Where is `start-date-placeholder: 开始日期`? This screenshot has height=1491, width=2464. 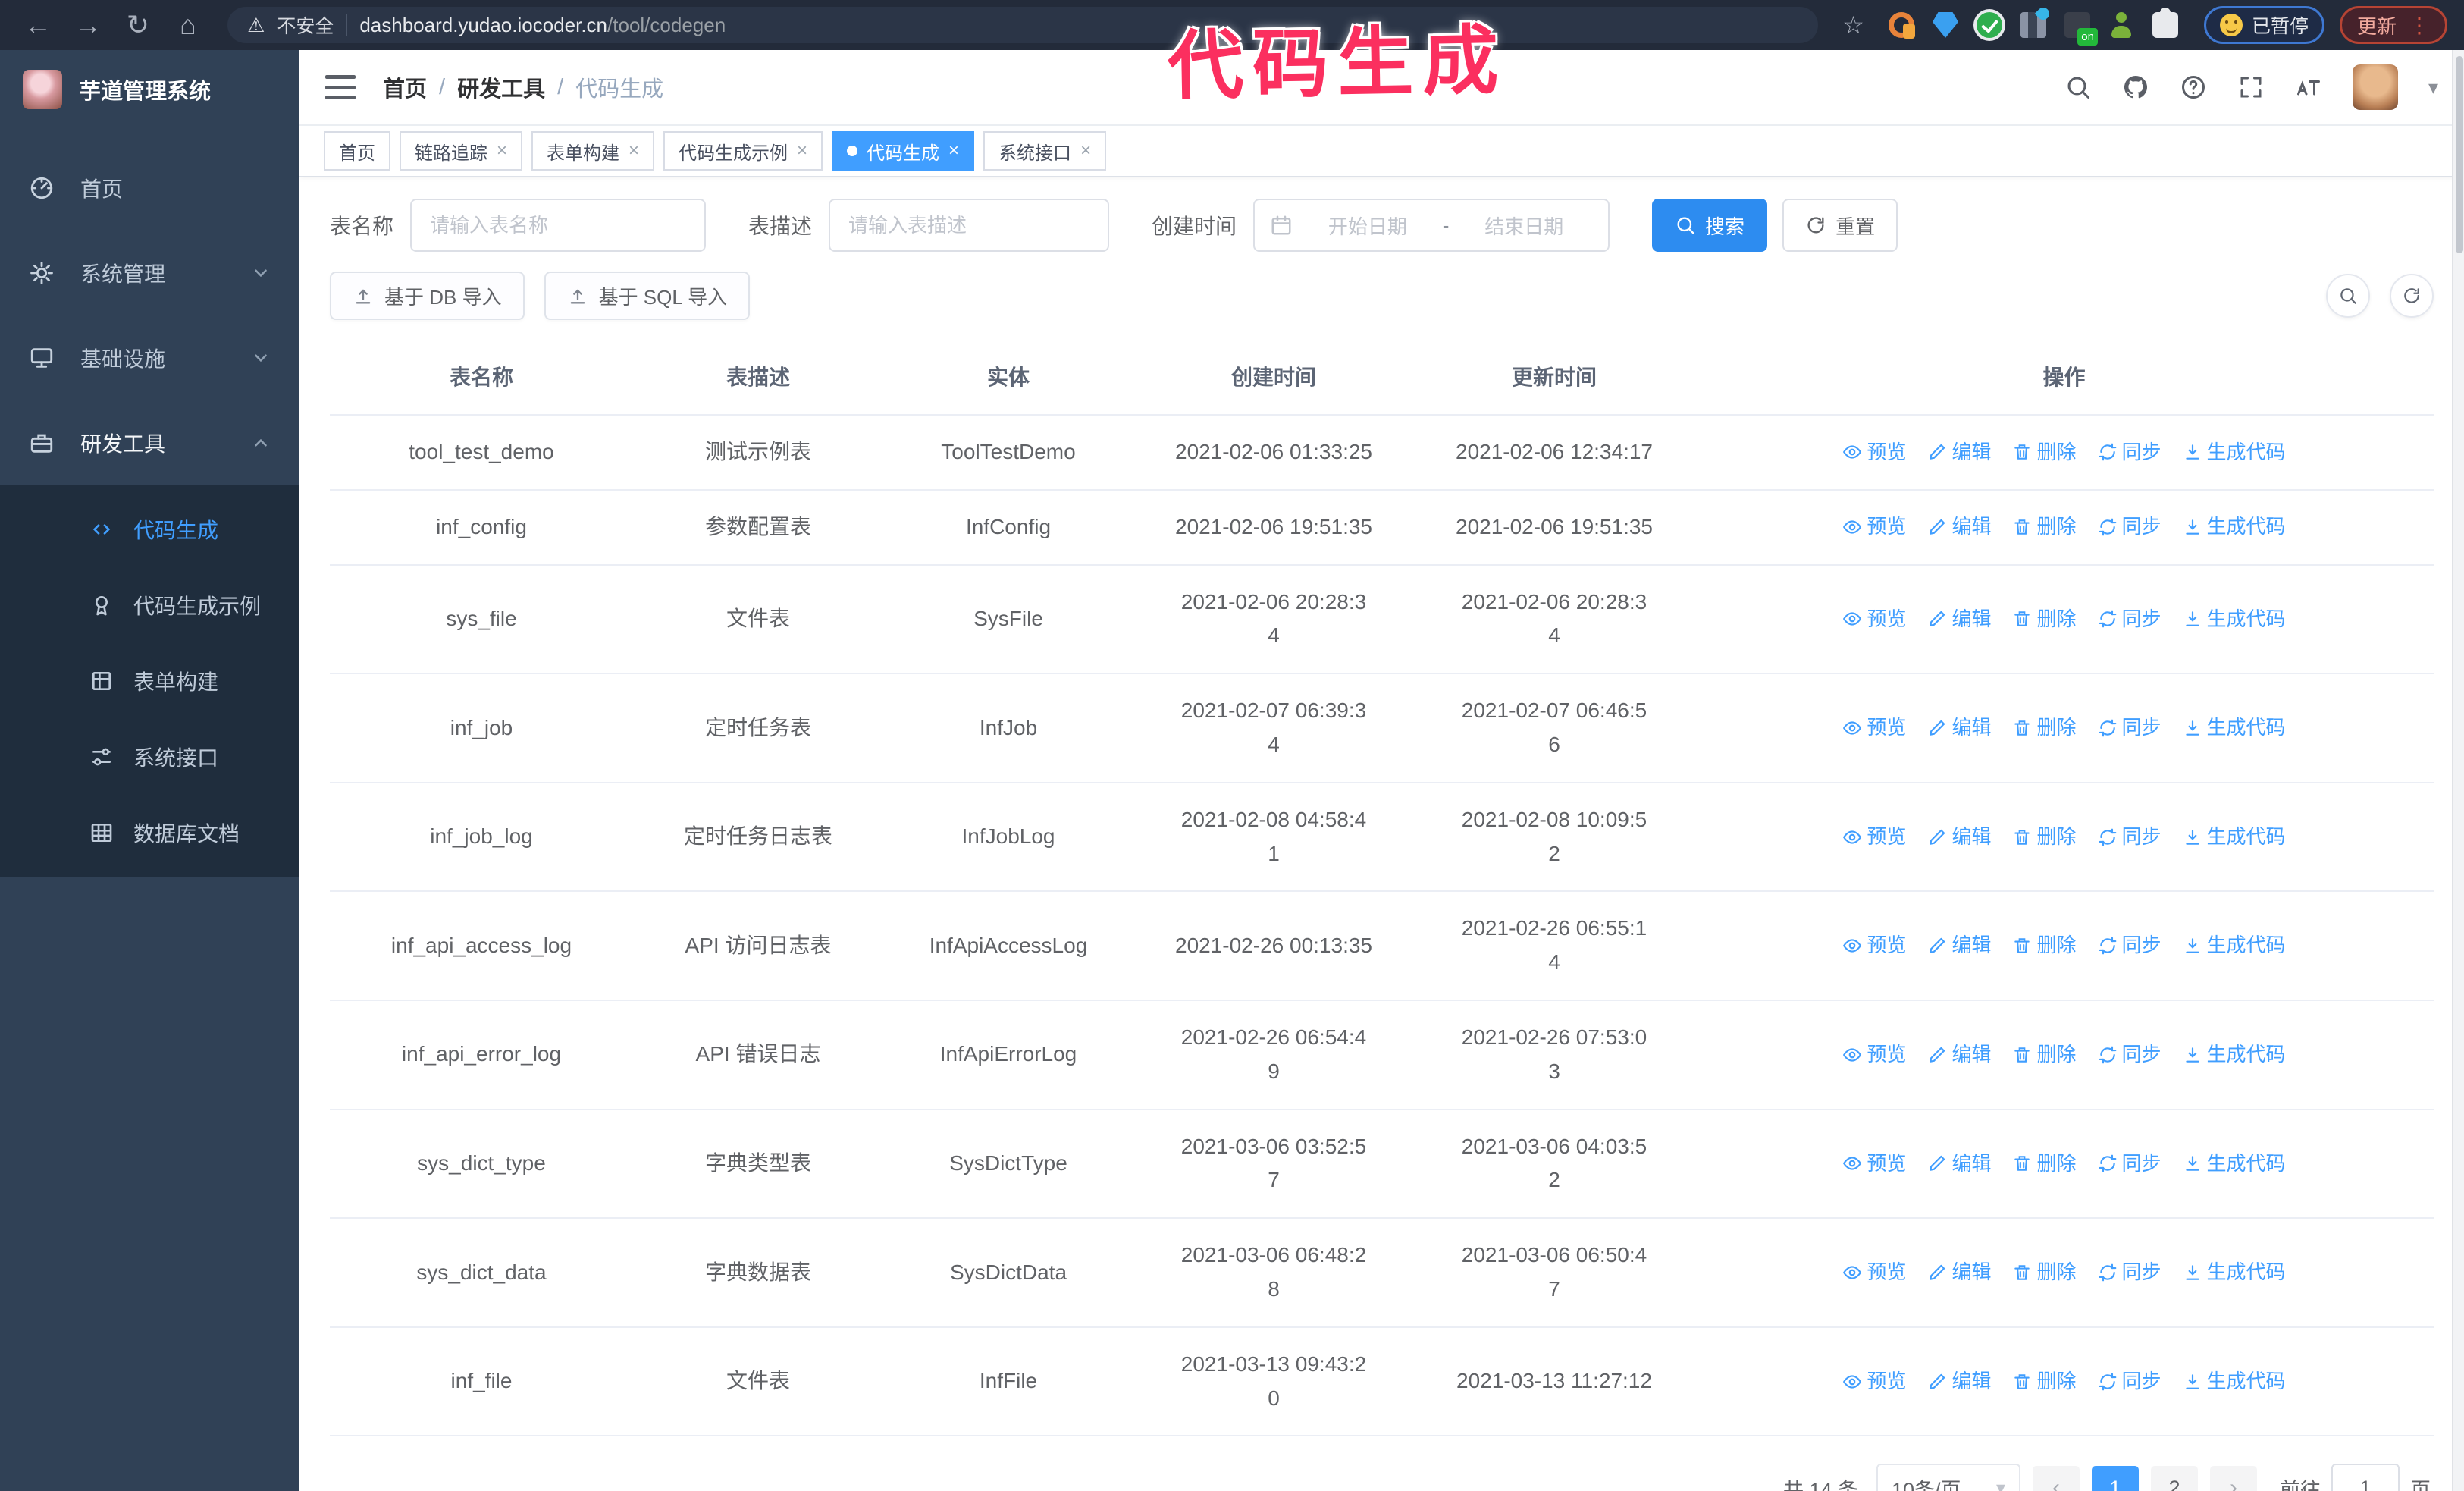
start-date-placeholder: 开始日期 is located at coordinates (1368, 226).